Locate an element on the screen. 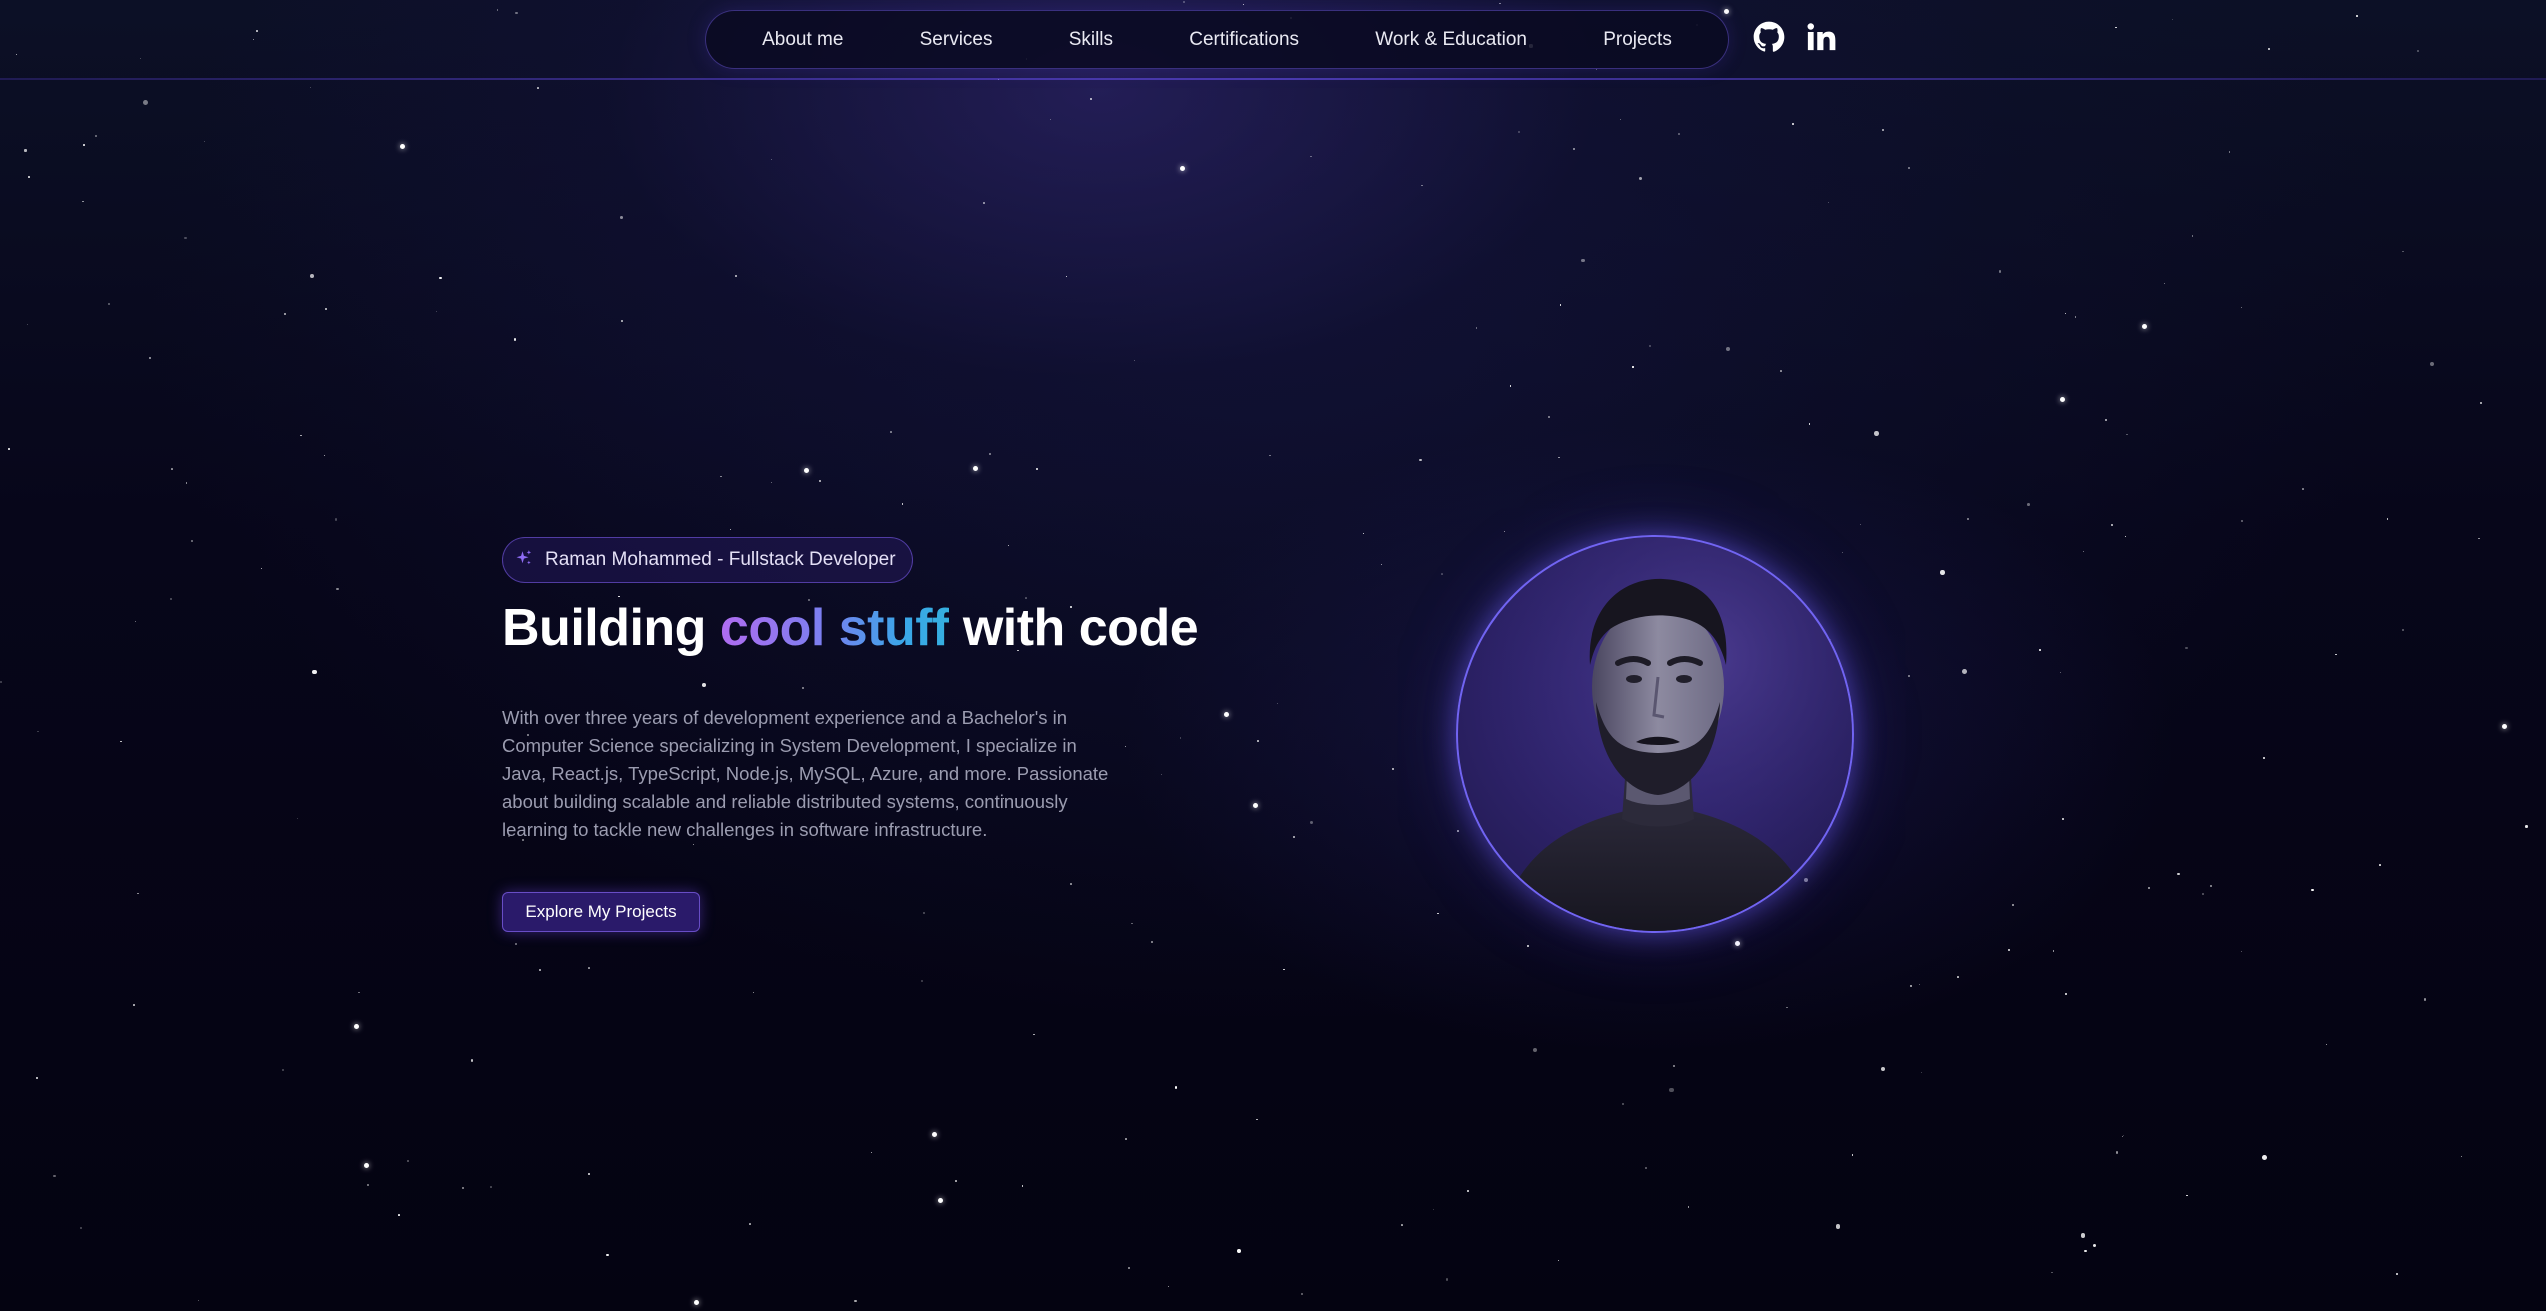 This screenshot has width=2546, height=1311. nav-certifications: Certifications is located at coordinates (1244, 40).